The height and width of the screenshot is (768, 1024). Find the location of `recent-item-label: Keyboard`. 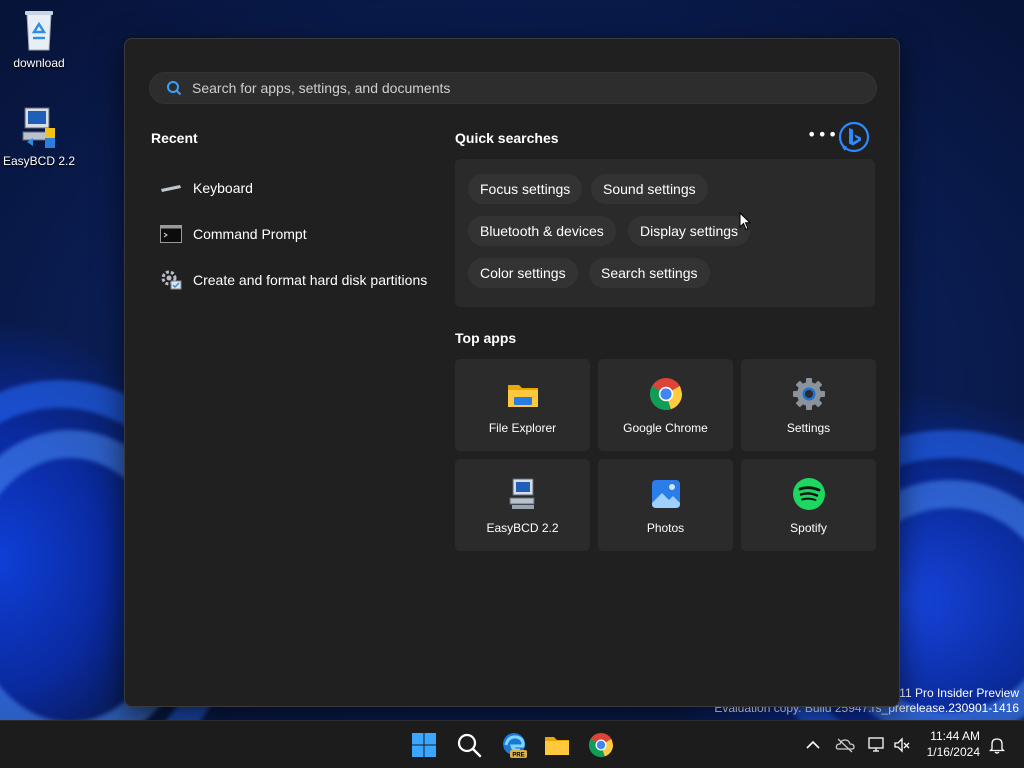

recent-item-label: Keyboard is located at coordinates (223, 188).